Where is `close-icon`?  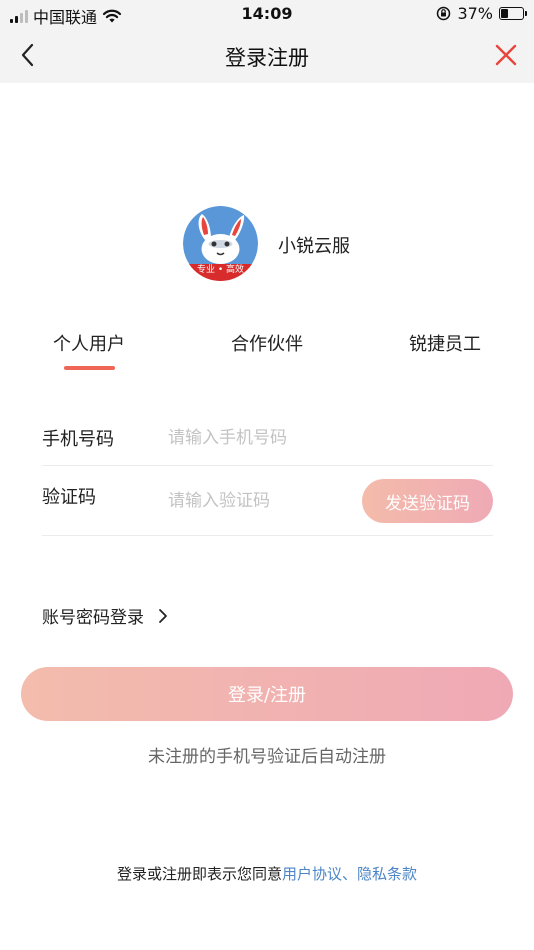
close-icon is located at coordinates (506, 55).